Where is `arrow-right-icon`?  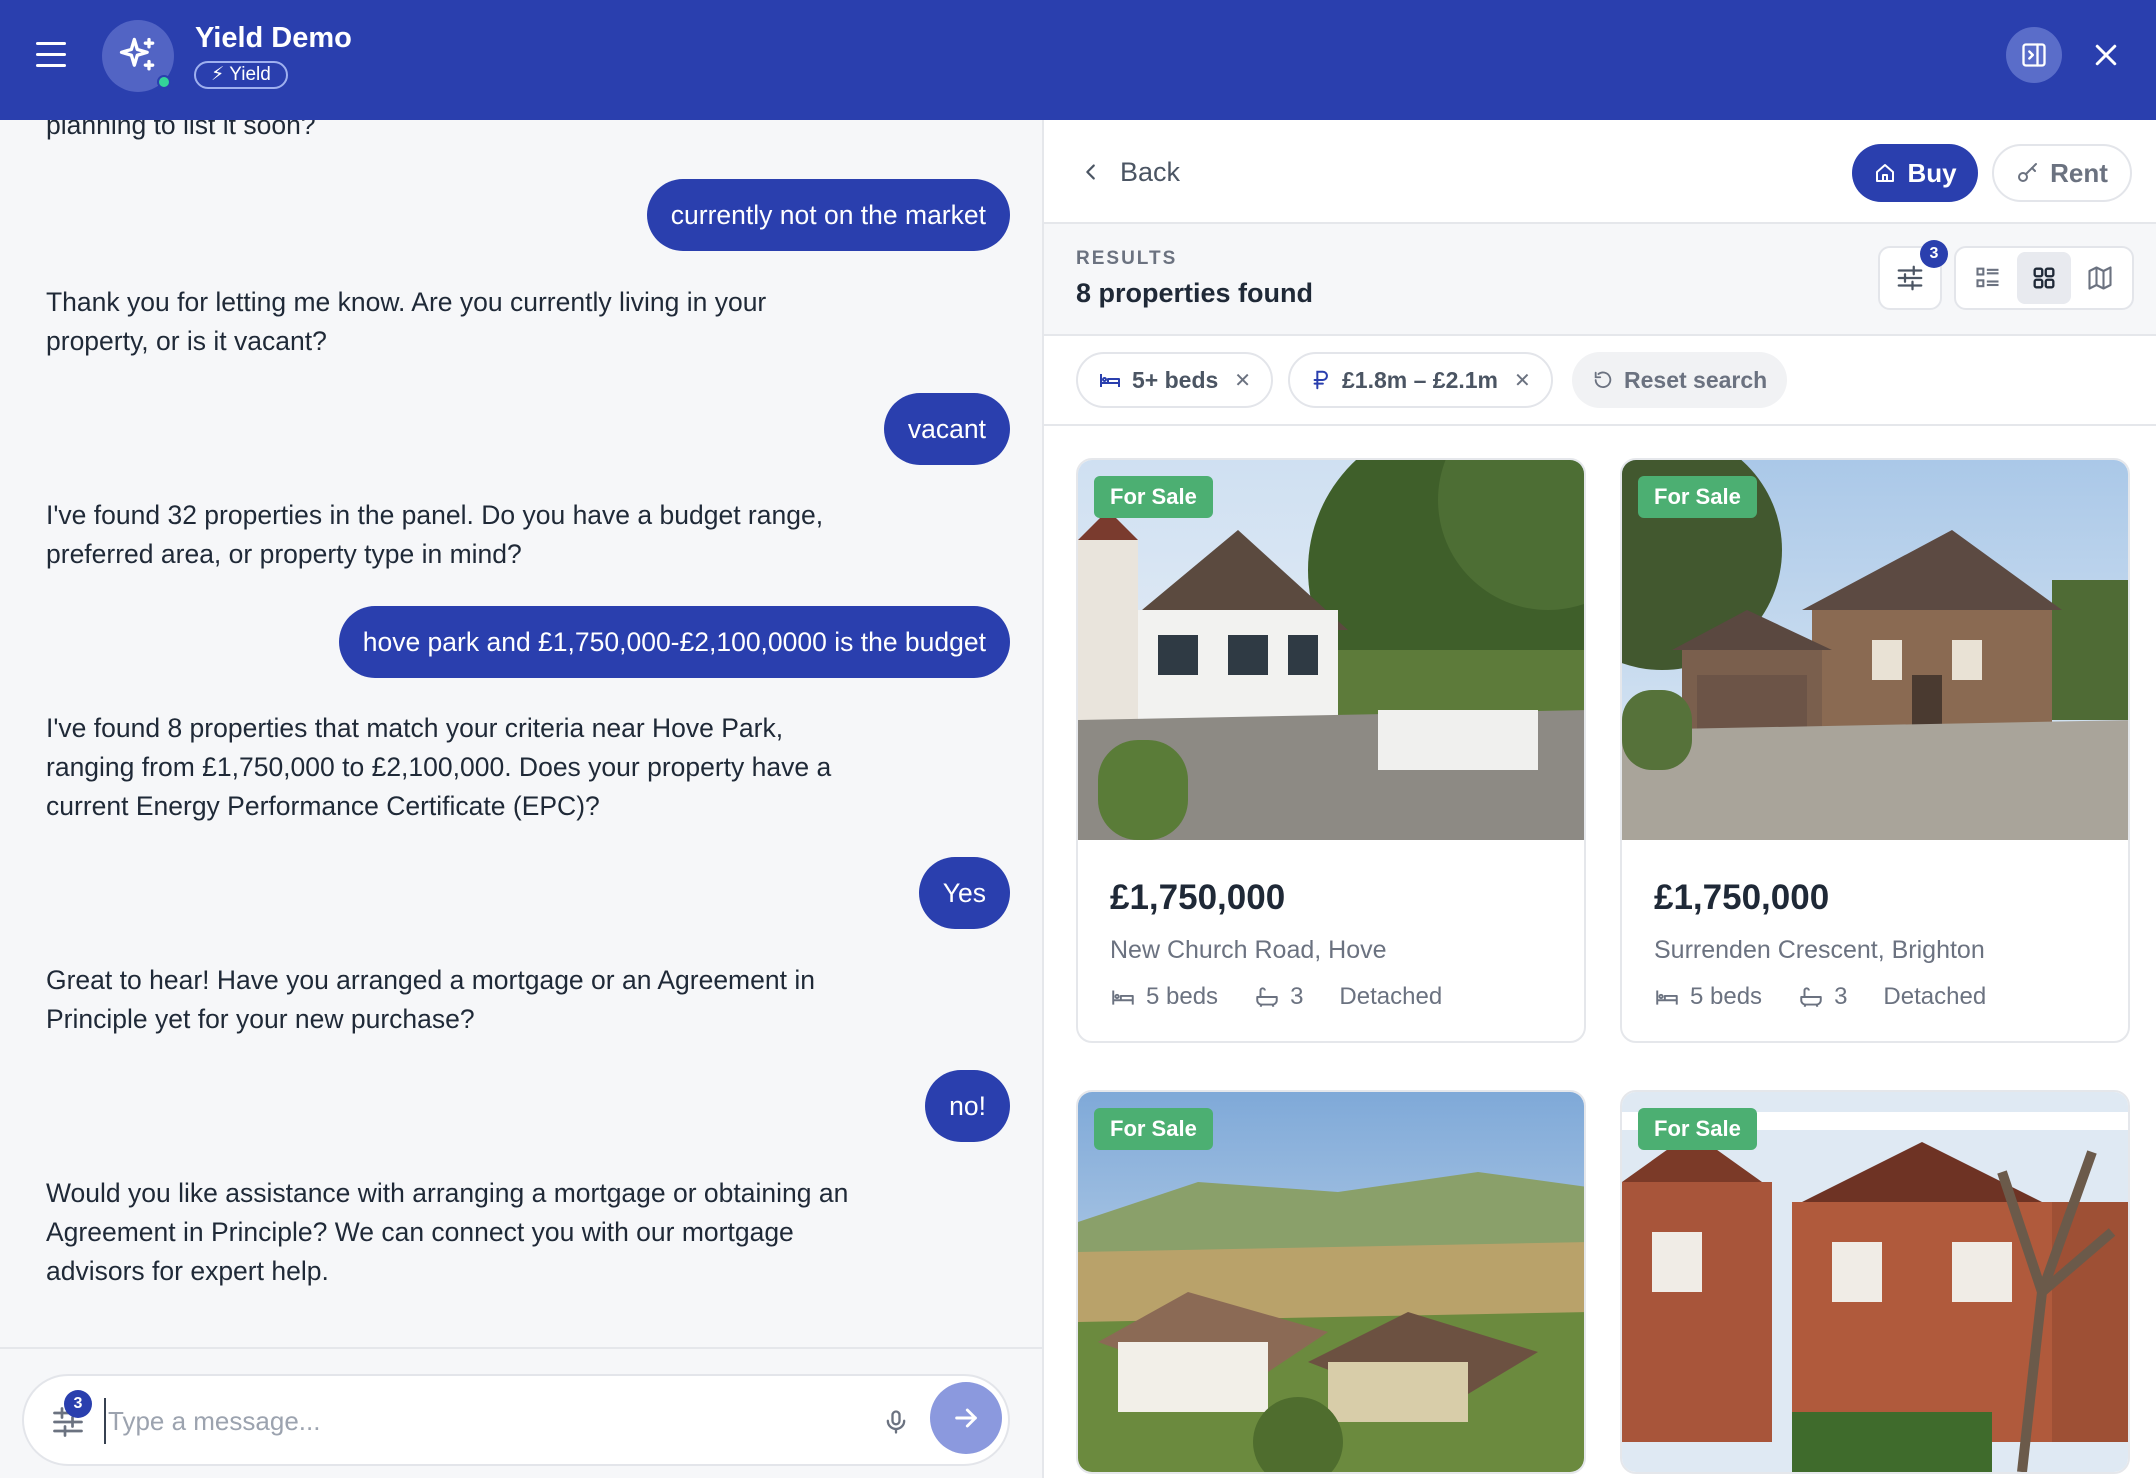
arrow-right-icon is located at coordinates (966, 1418).